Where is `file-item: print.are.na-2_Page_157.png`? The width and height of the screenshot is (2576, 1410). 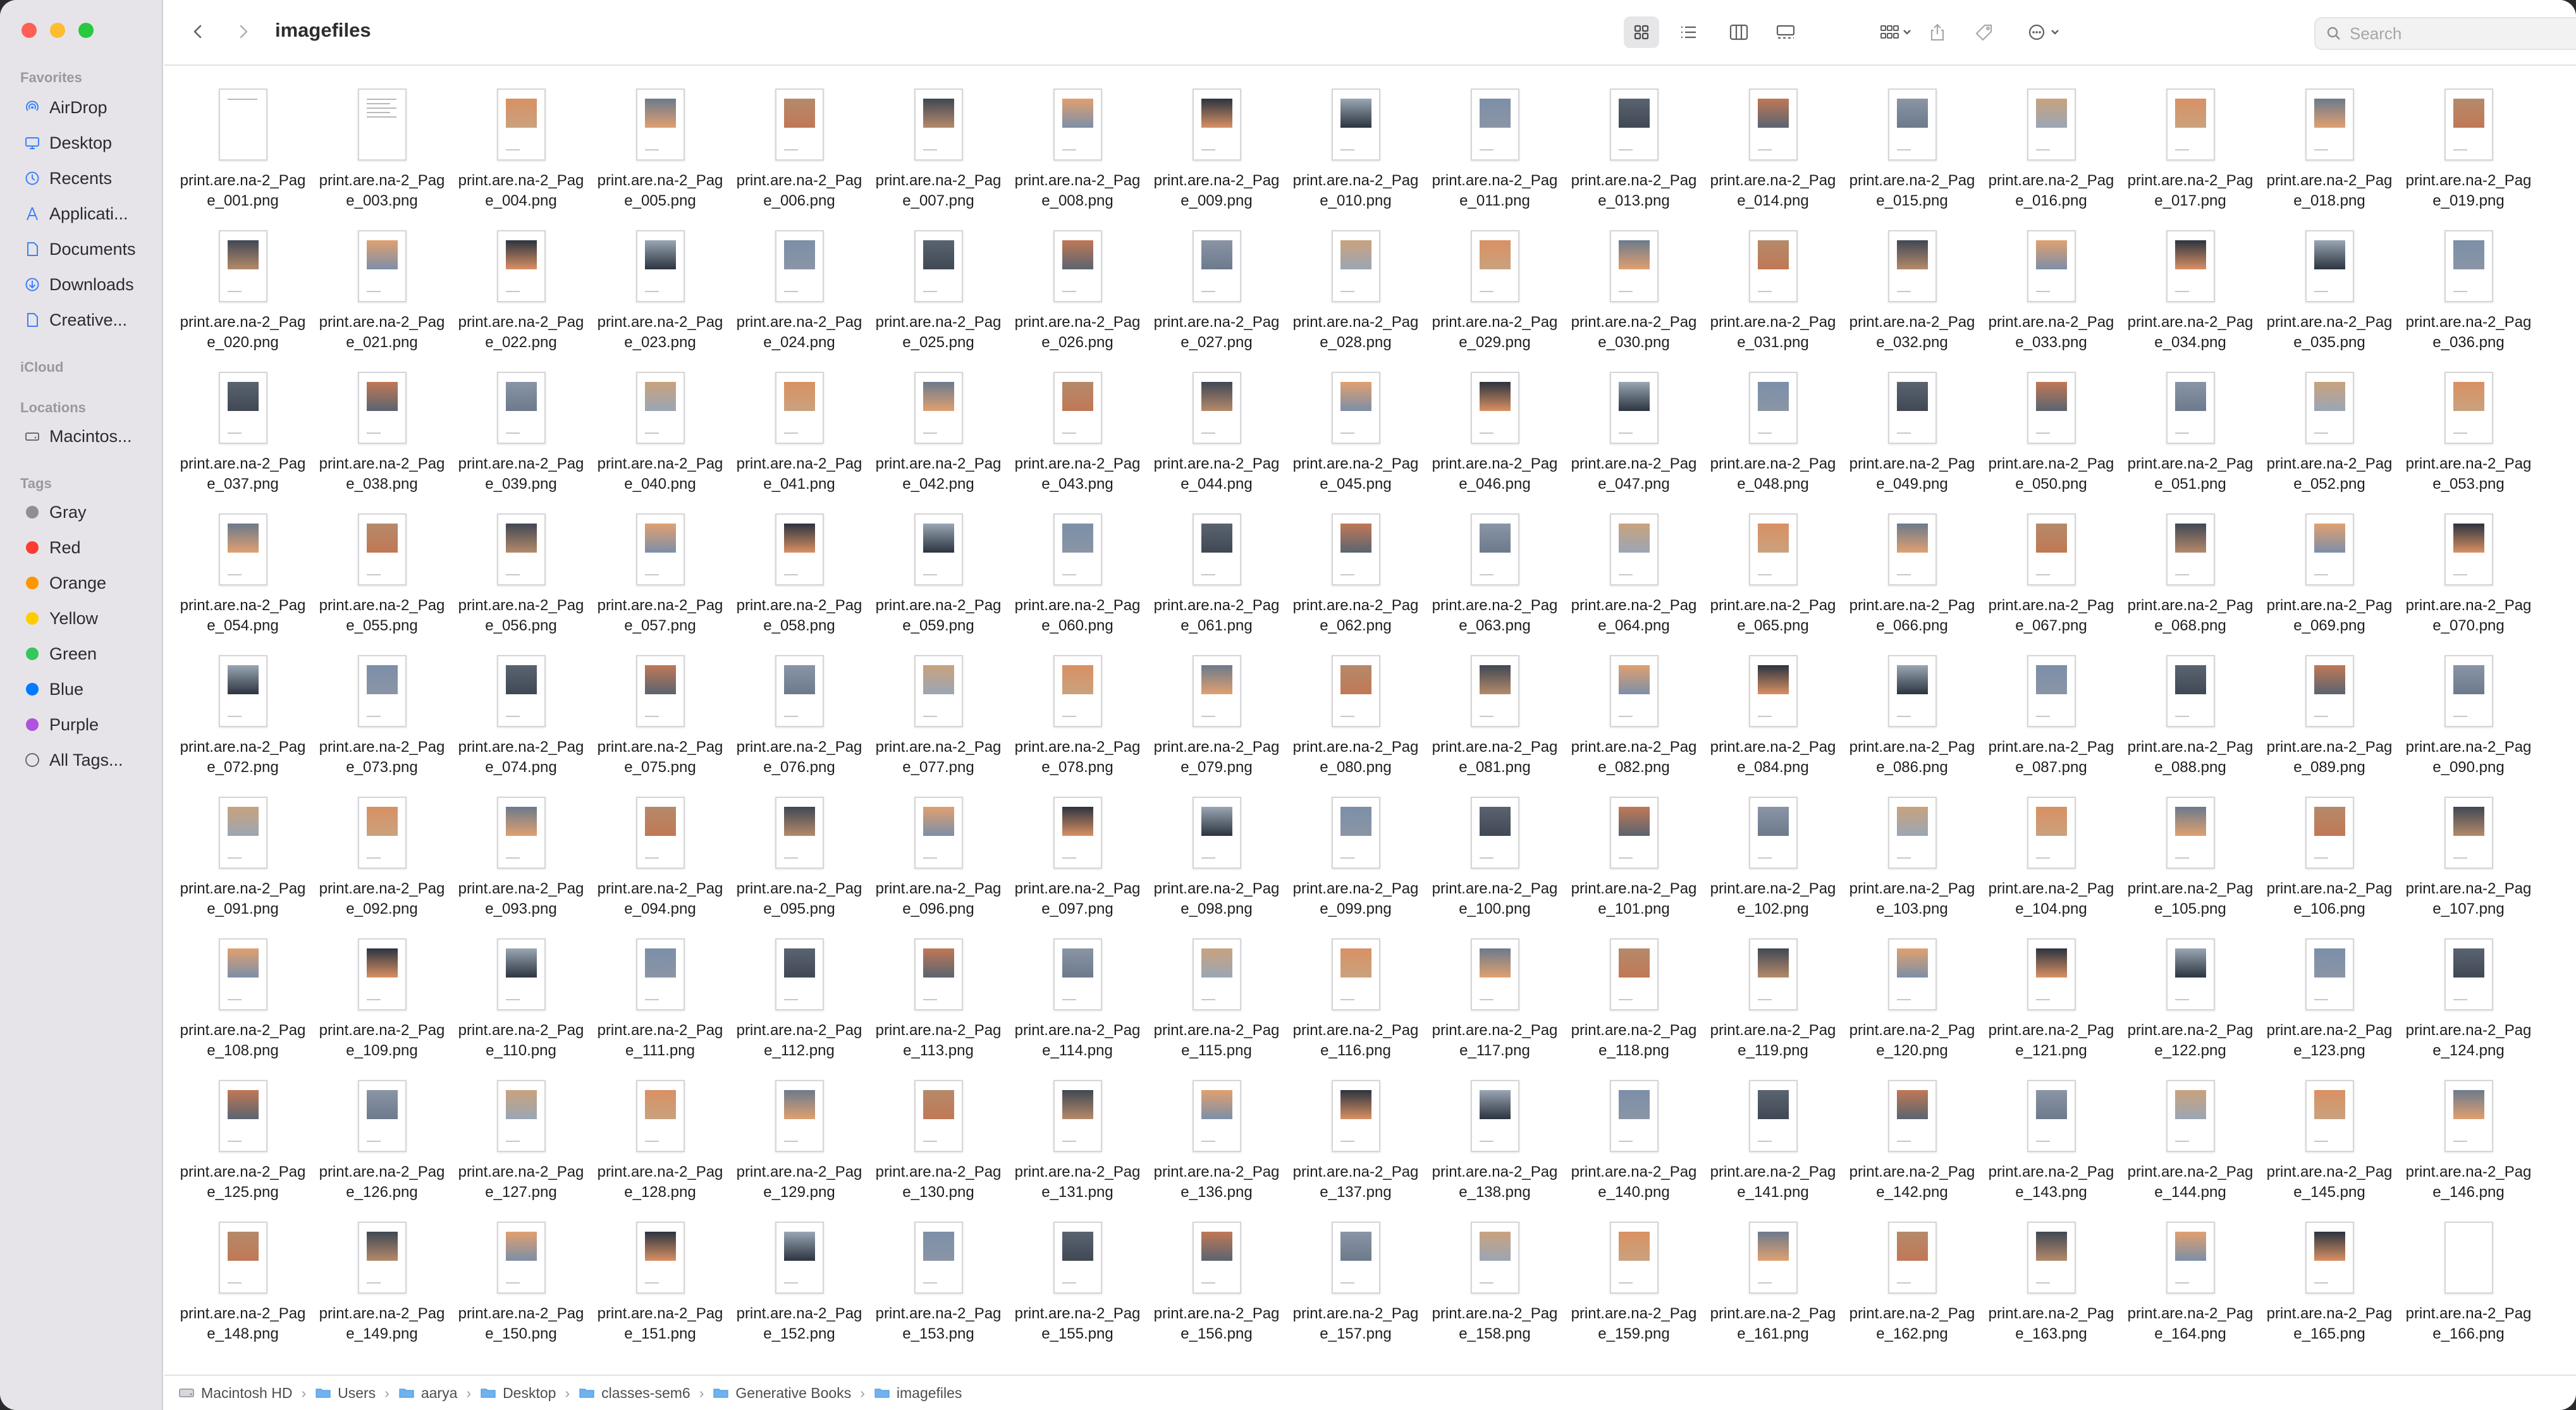 file-item: print.are.na-2_Page_157.png is located at coordinates (1355, 1282).